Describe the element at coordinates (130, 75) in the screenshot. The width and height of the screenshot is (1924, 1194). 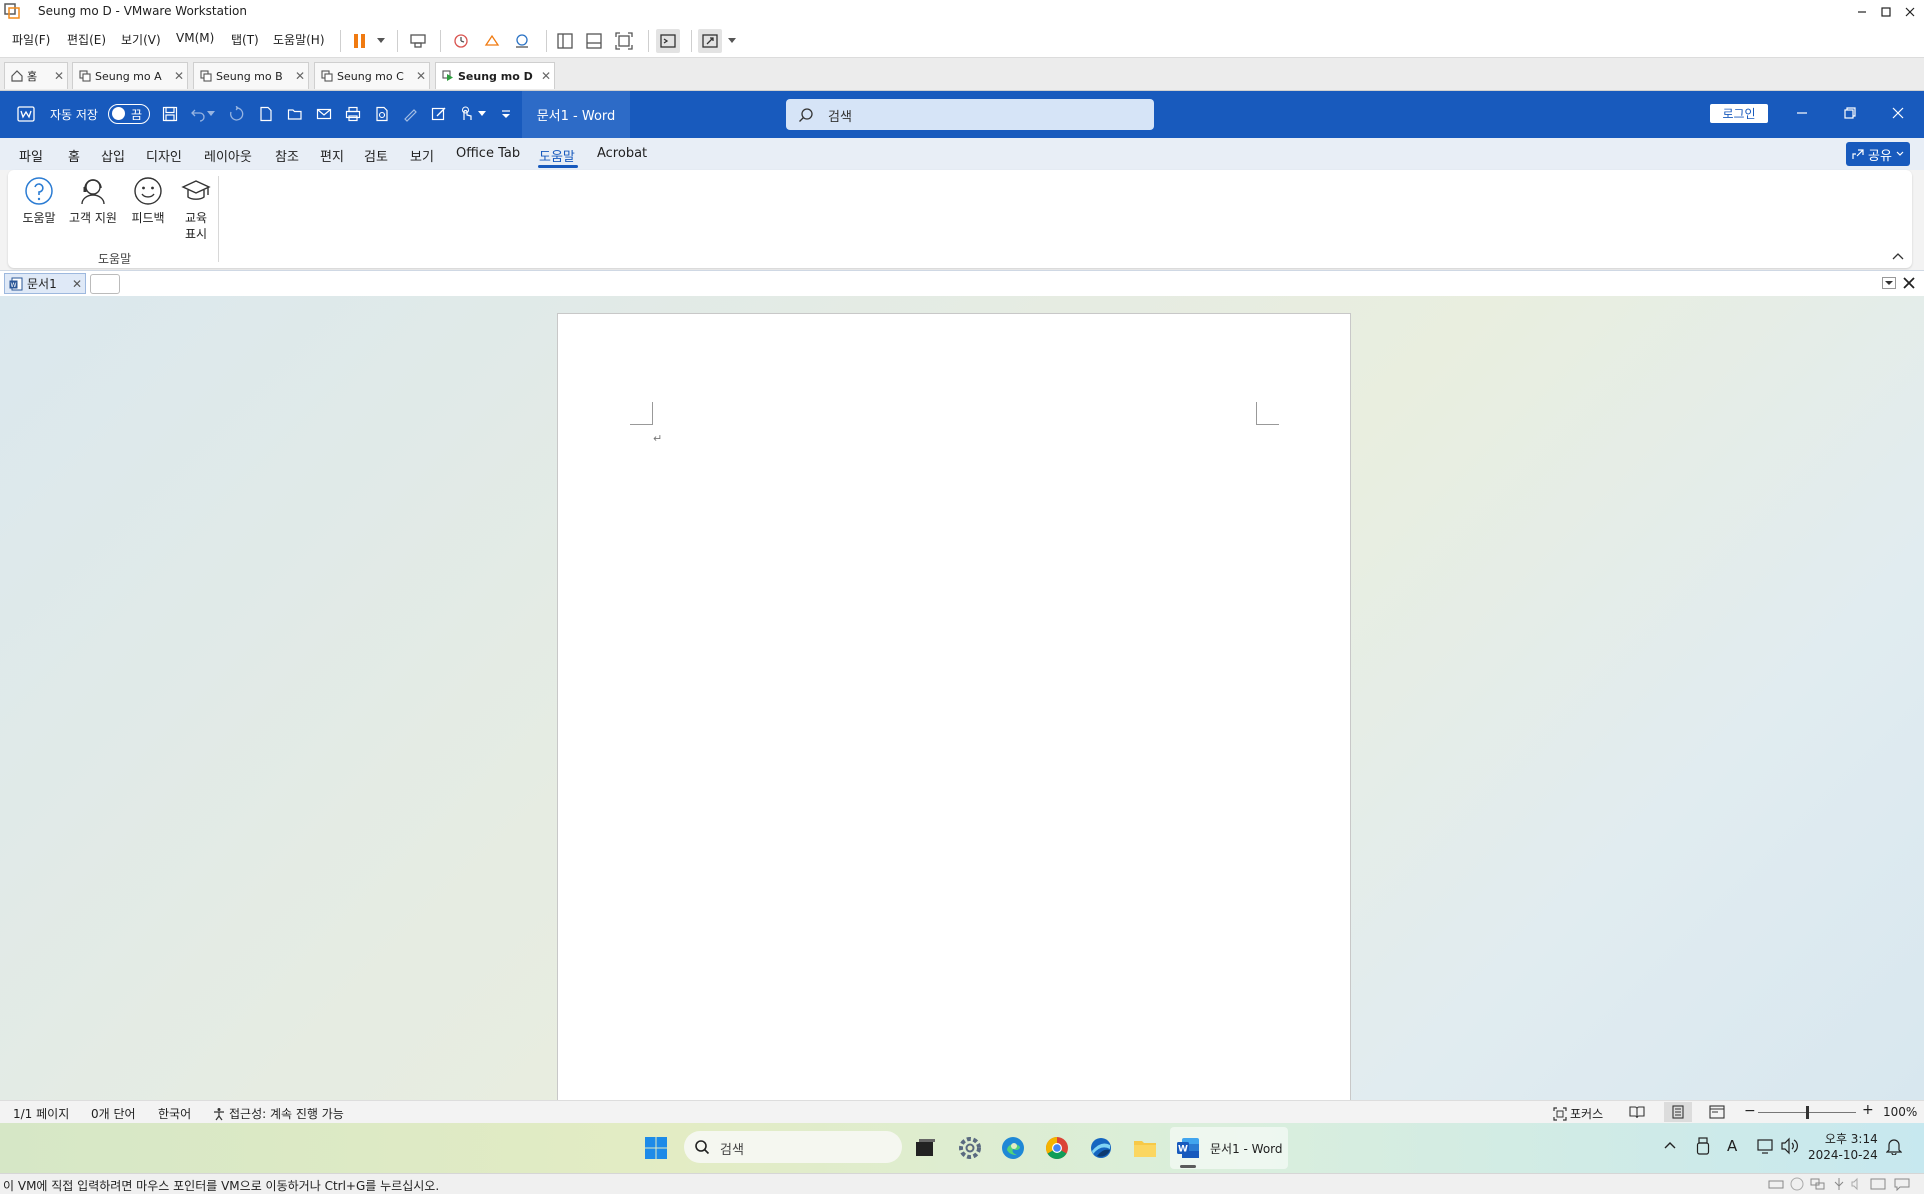
I see `vm-tab-seung-mo-a: Seung mo A ✕` at that location.